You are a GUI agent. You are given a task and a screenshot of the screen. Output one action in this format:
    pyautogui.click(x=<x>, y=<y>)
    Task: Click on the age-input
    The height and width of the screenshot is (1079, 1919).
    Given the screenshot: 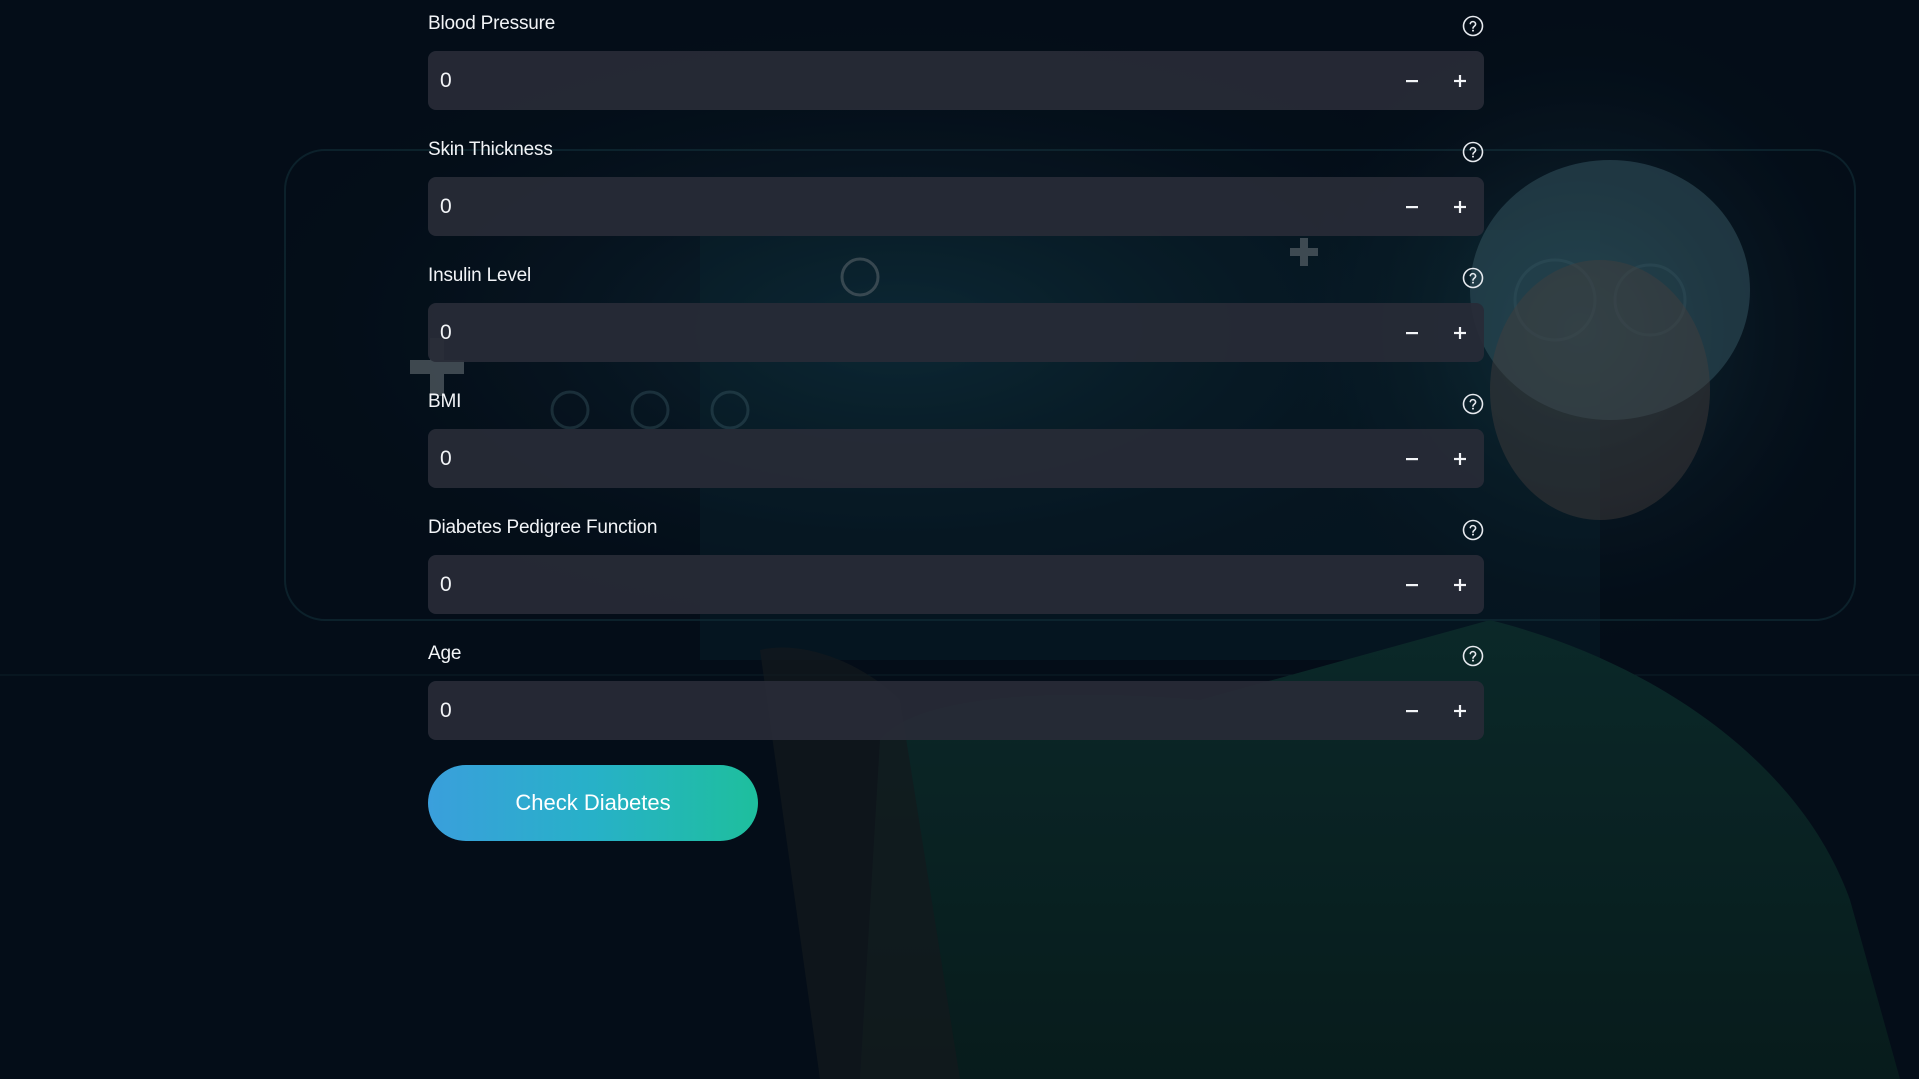 What is the action you would take?
    pyautogui.click(x=910, y=710)
    